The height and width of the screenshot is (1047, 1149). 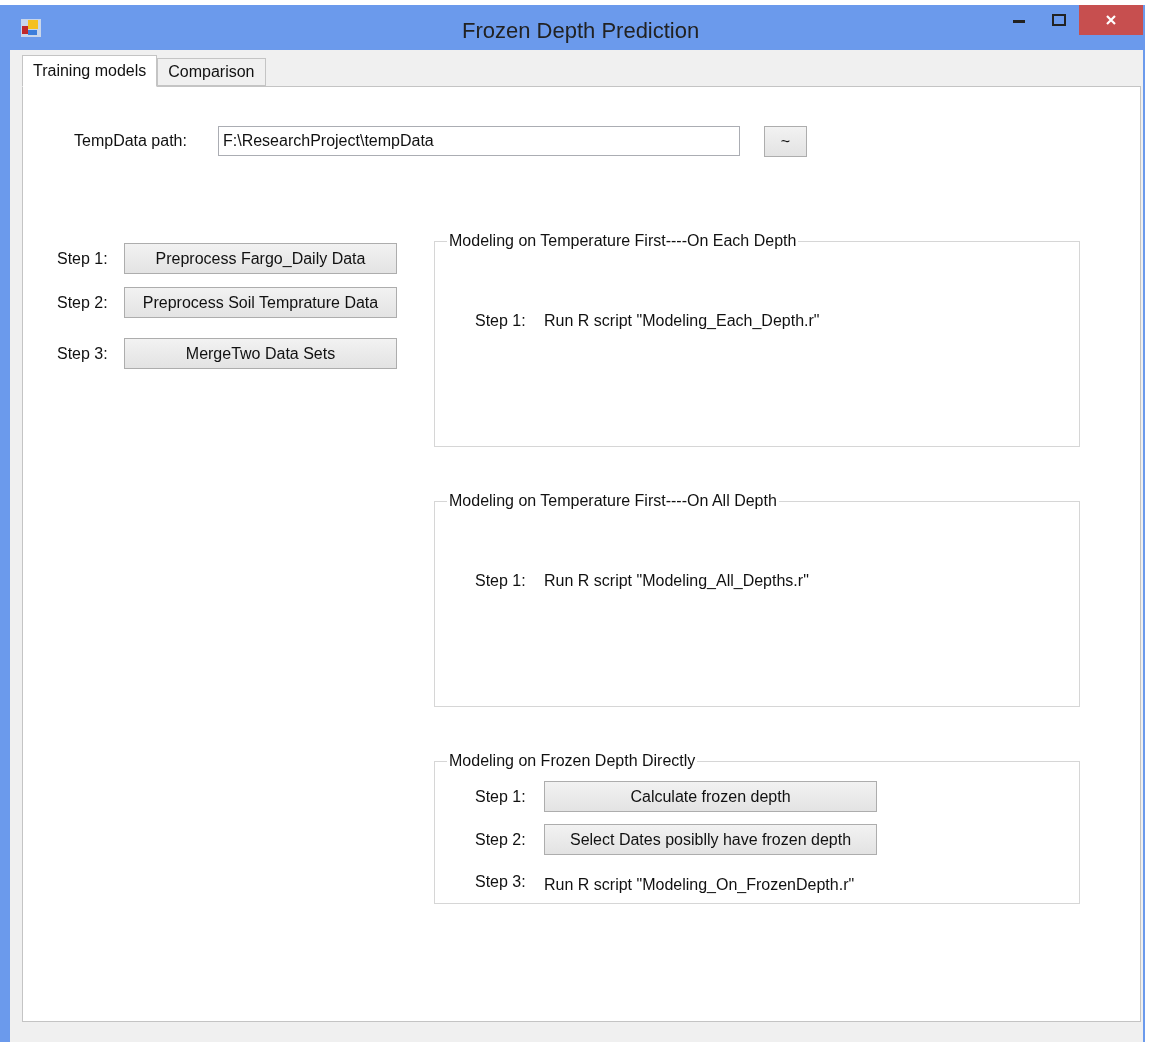 What do you see at coordinates (31, 27) in the screenshot?
I see `app-icon` at bounding box center [31, 27].